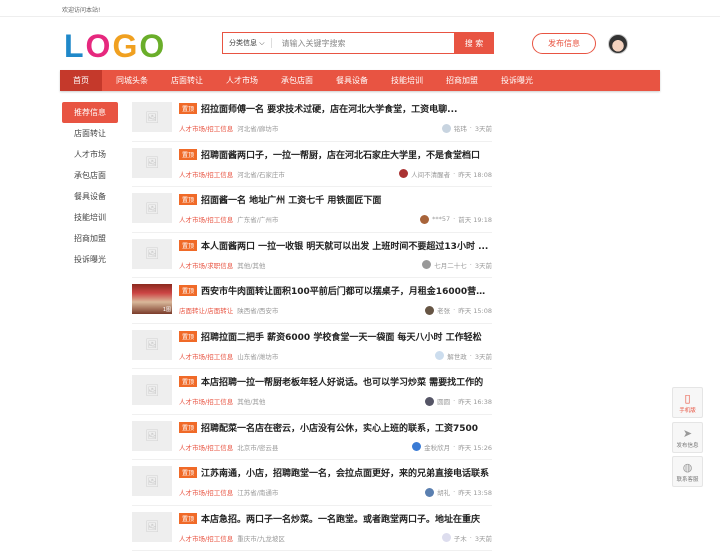  I want to click on post-location: 重庆市/九龙坡区, so click(261, 539).